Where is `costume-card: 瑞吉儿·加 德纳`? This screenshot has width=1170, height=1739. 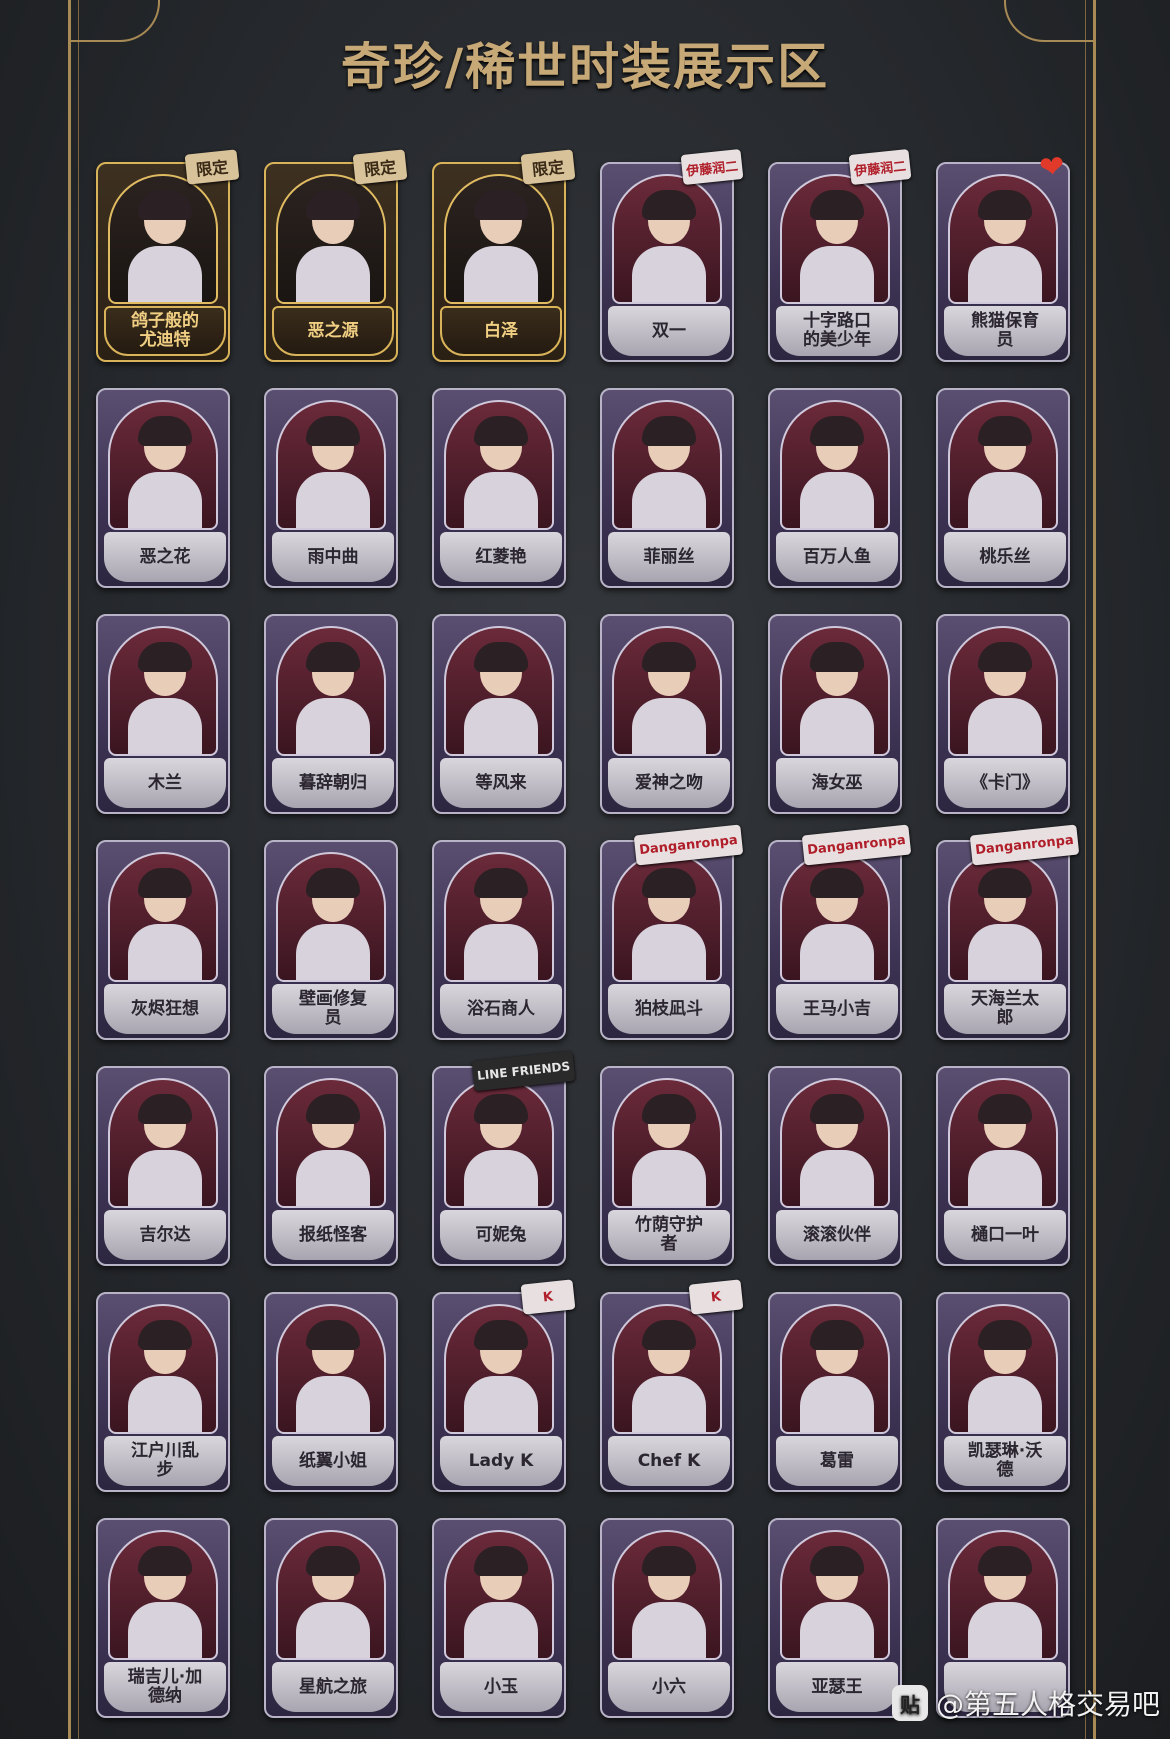
costume-card: 瑞吉儿·加 德纳 is located at coordinates (163, 1618).